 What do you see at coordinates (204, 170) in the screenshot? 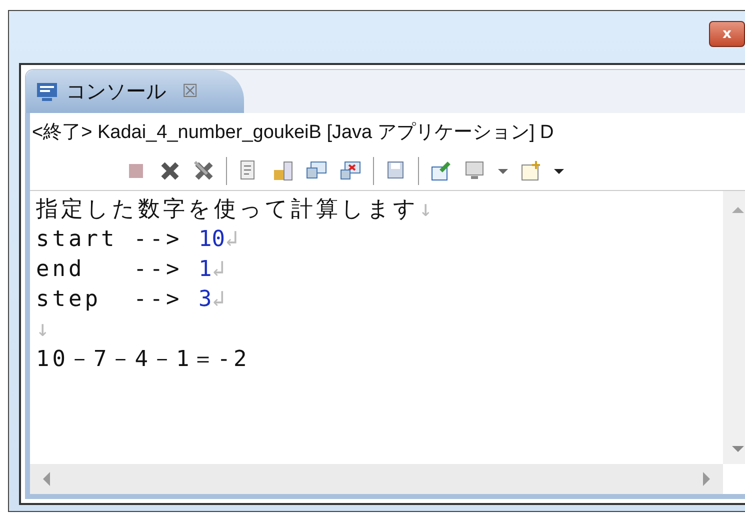
I see `remove-all-icon` at bounding box center [204, 170].